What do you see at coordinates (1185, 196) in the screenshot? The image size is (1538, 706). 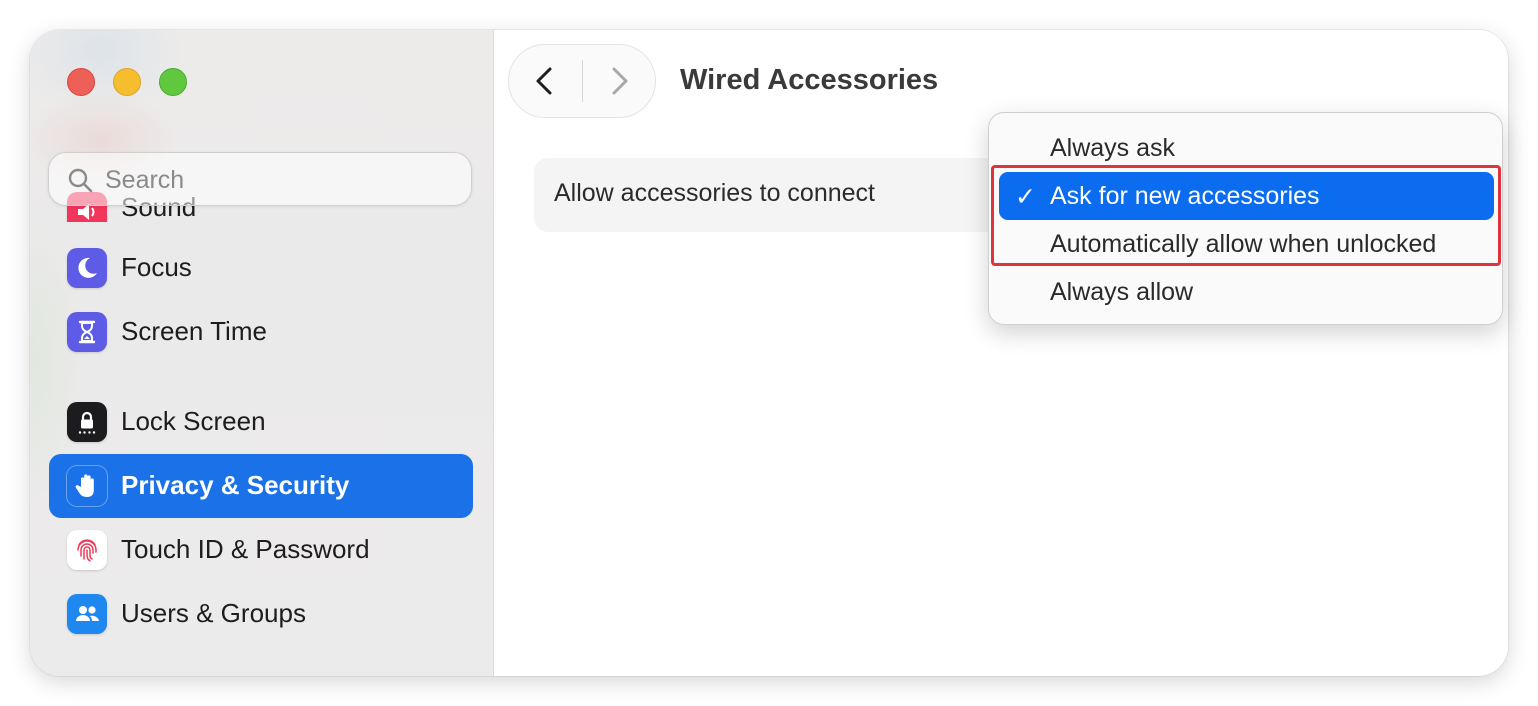 I see `menu-item-label: Ask for new accessories` at bounding box center [1185, 196].